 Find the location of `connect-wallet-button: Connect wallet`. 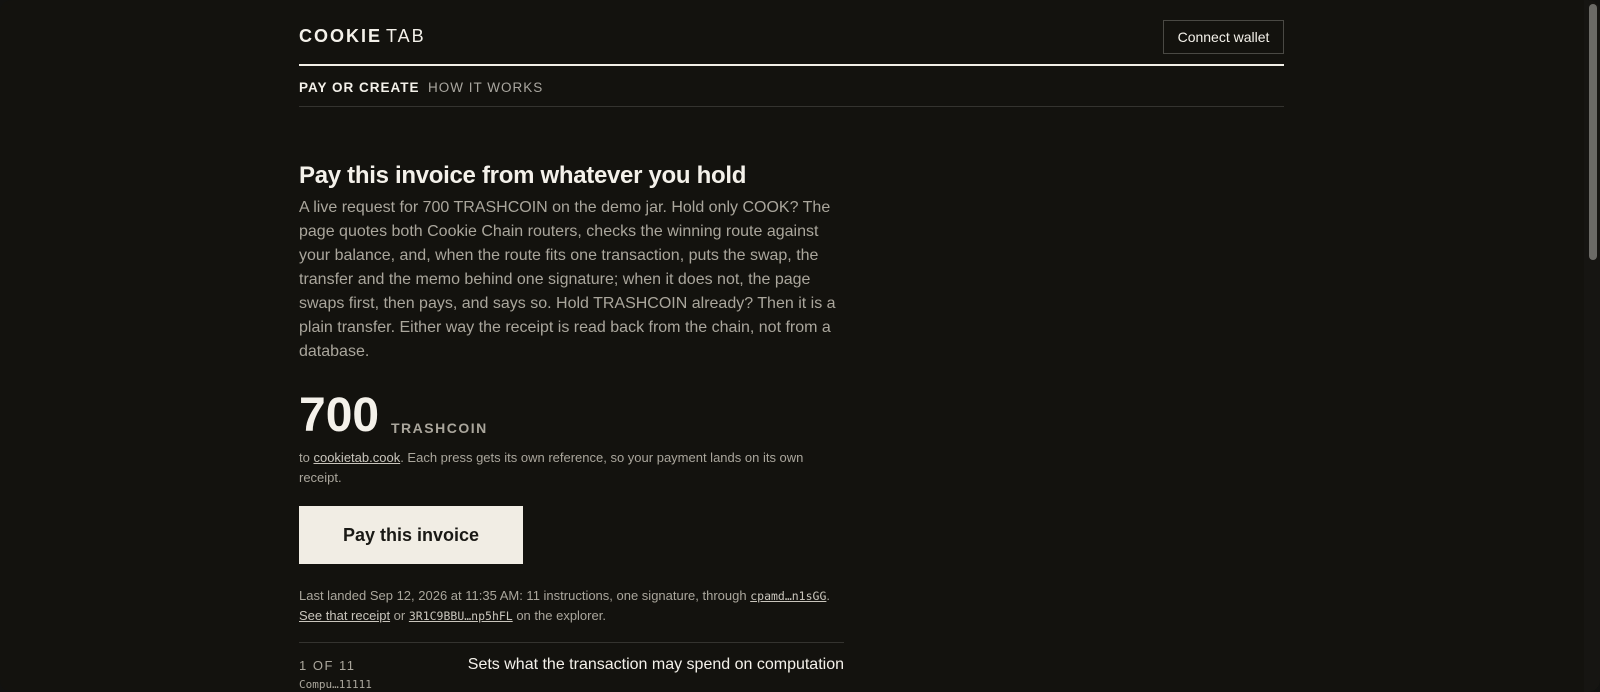

connect-wallet-button: Connect wallet is located at coordinates (1223, 37).